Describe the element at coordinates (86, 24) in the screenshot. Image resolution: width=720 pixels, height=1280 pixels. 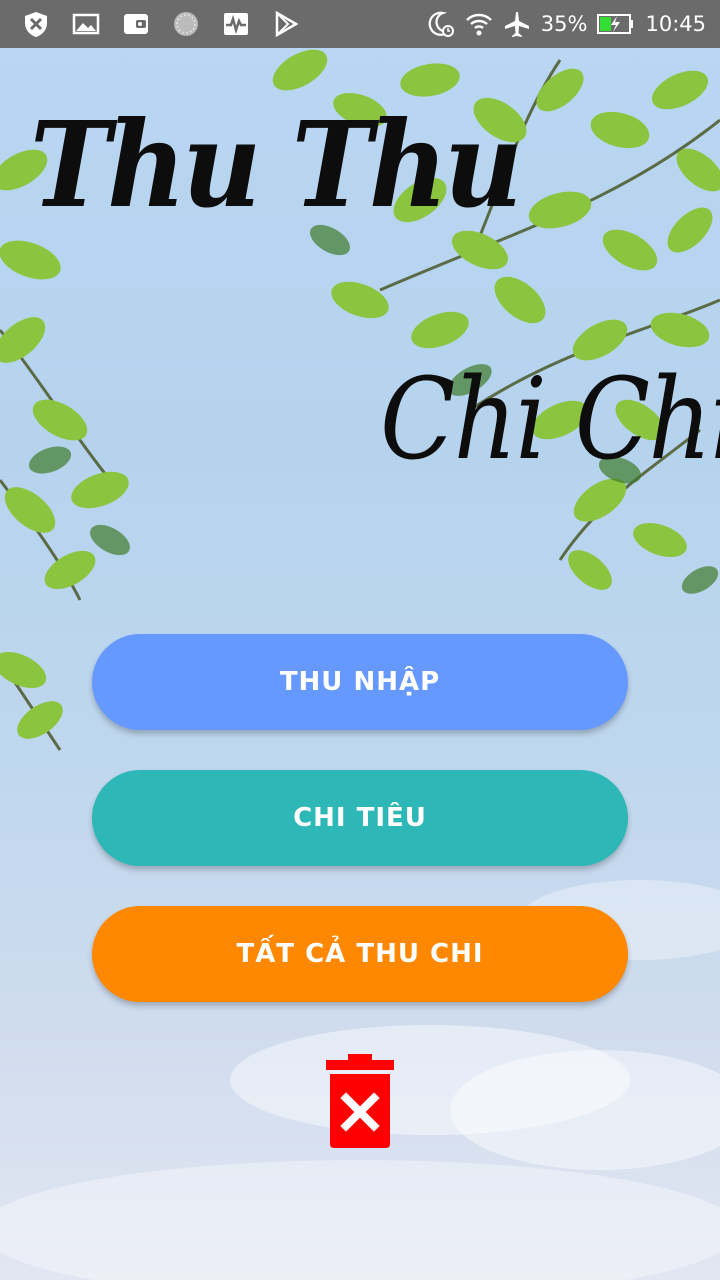
I see `image-icon` at that location.